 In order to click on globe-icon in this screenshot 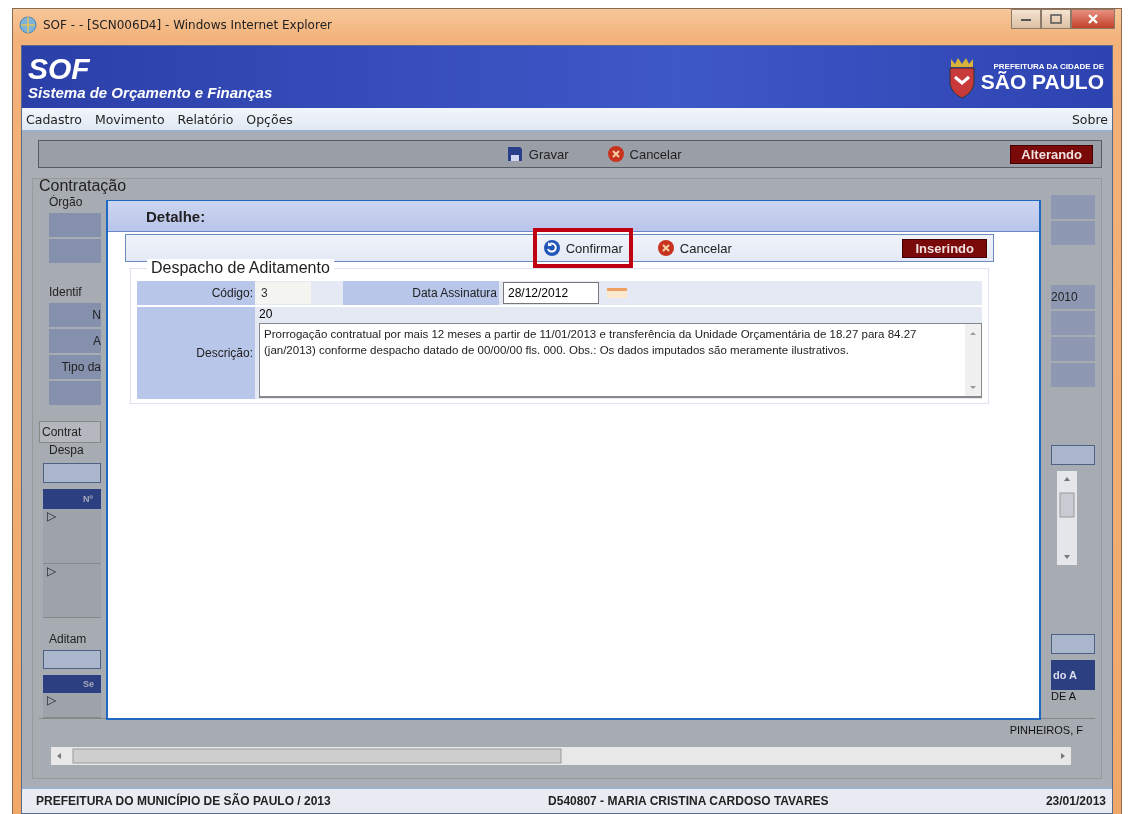, I will do `click(28, 25)`.